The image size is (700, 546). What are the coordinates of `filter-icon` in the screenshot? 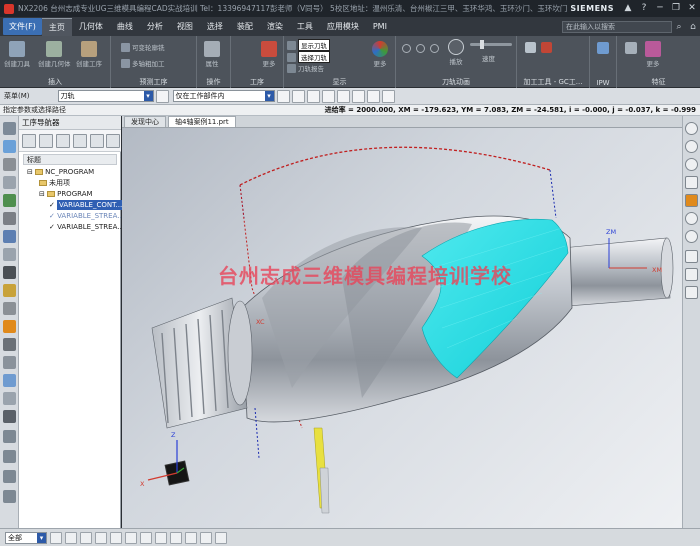 It's located at (162, 96).